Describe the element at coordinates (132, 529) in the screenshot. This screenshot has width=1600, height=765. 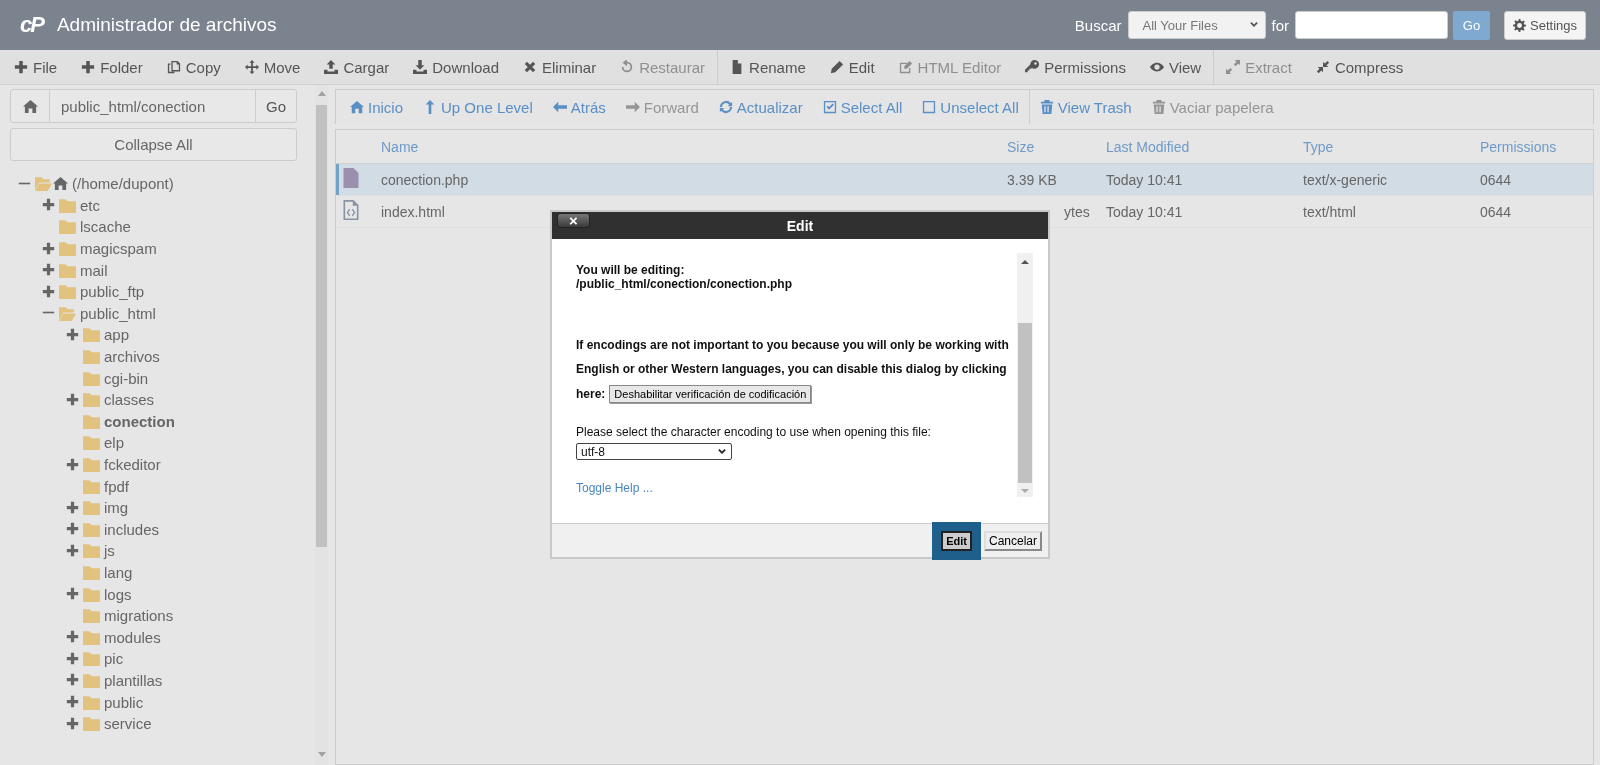
I see `tree-item: includes` at that location.